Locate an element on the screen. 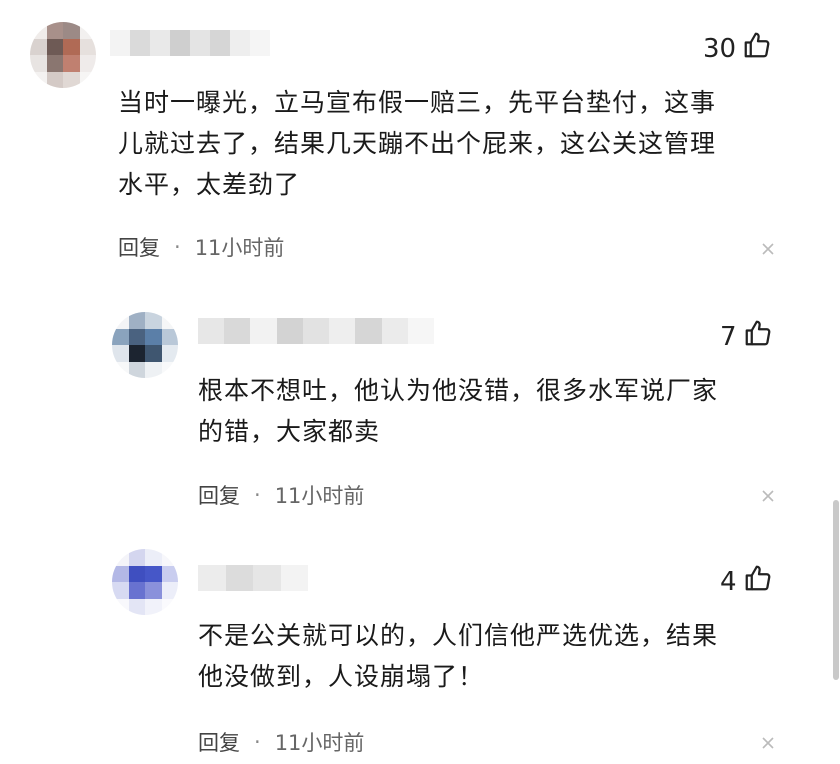 This screenshot has height=764, width=840. comment-text: 根本不想吐，他认为他没错，很多水军说厂家 的错，大家都卖 is located at coordinates (458, 411).